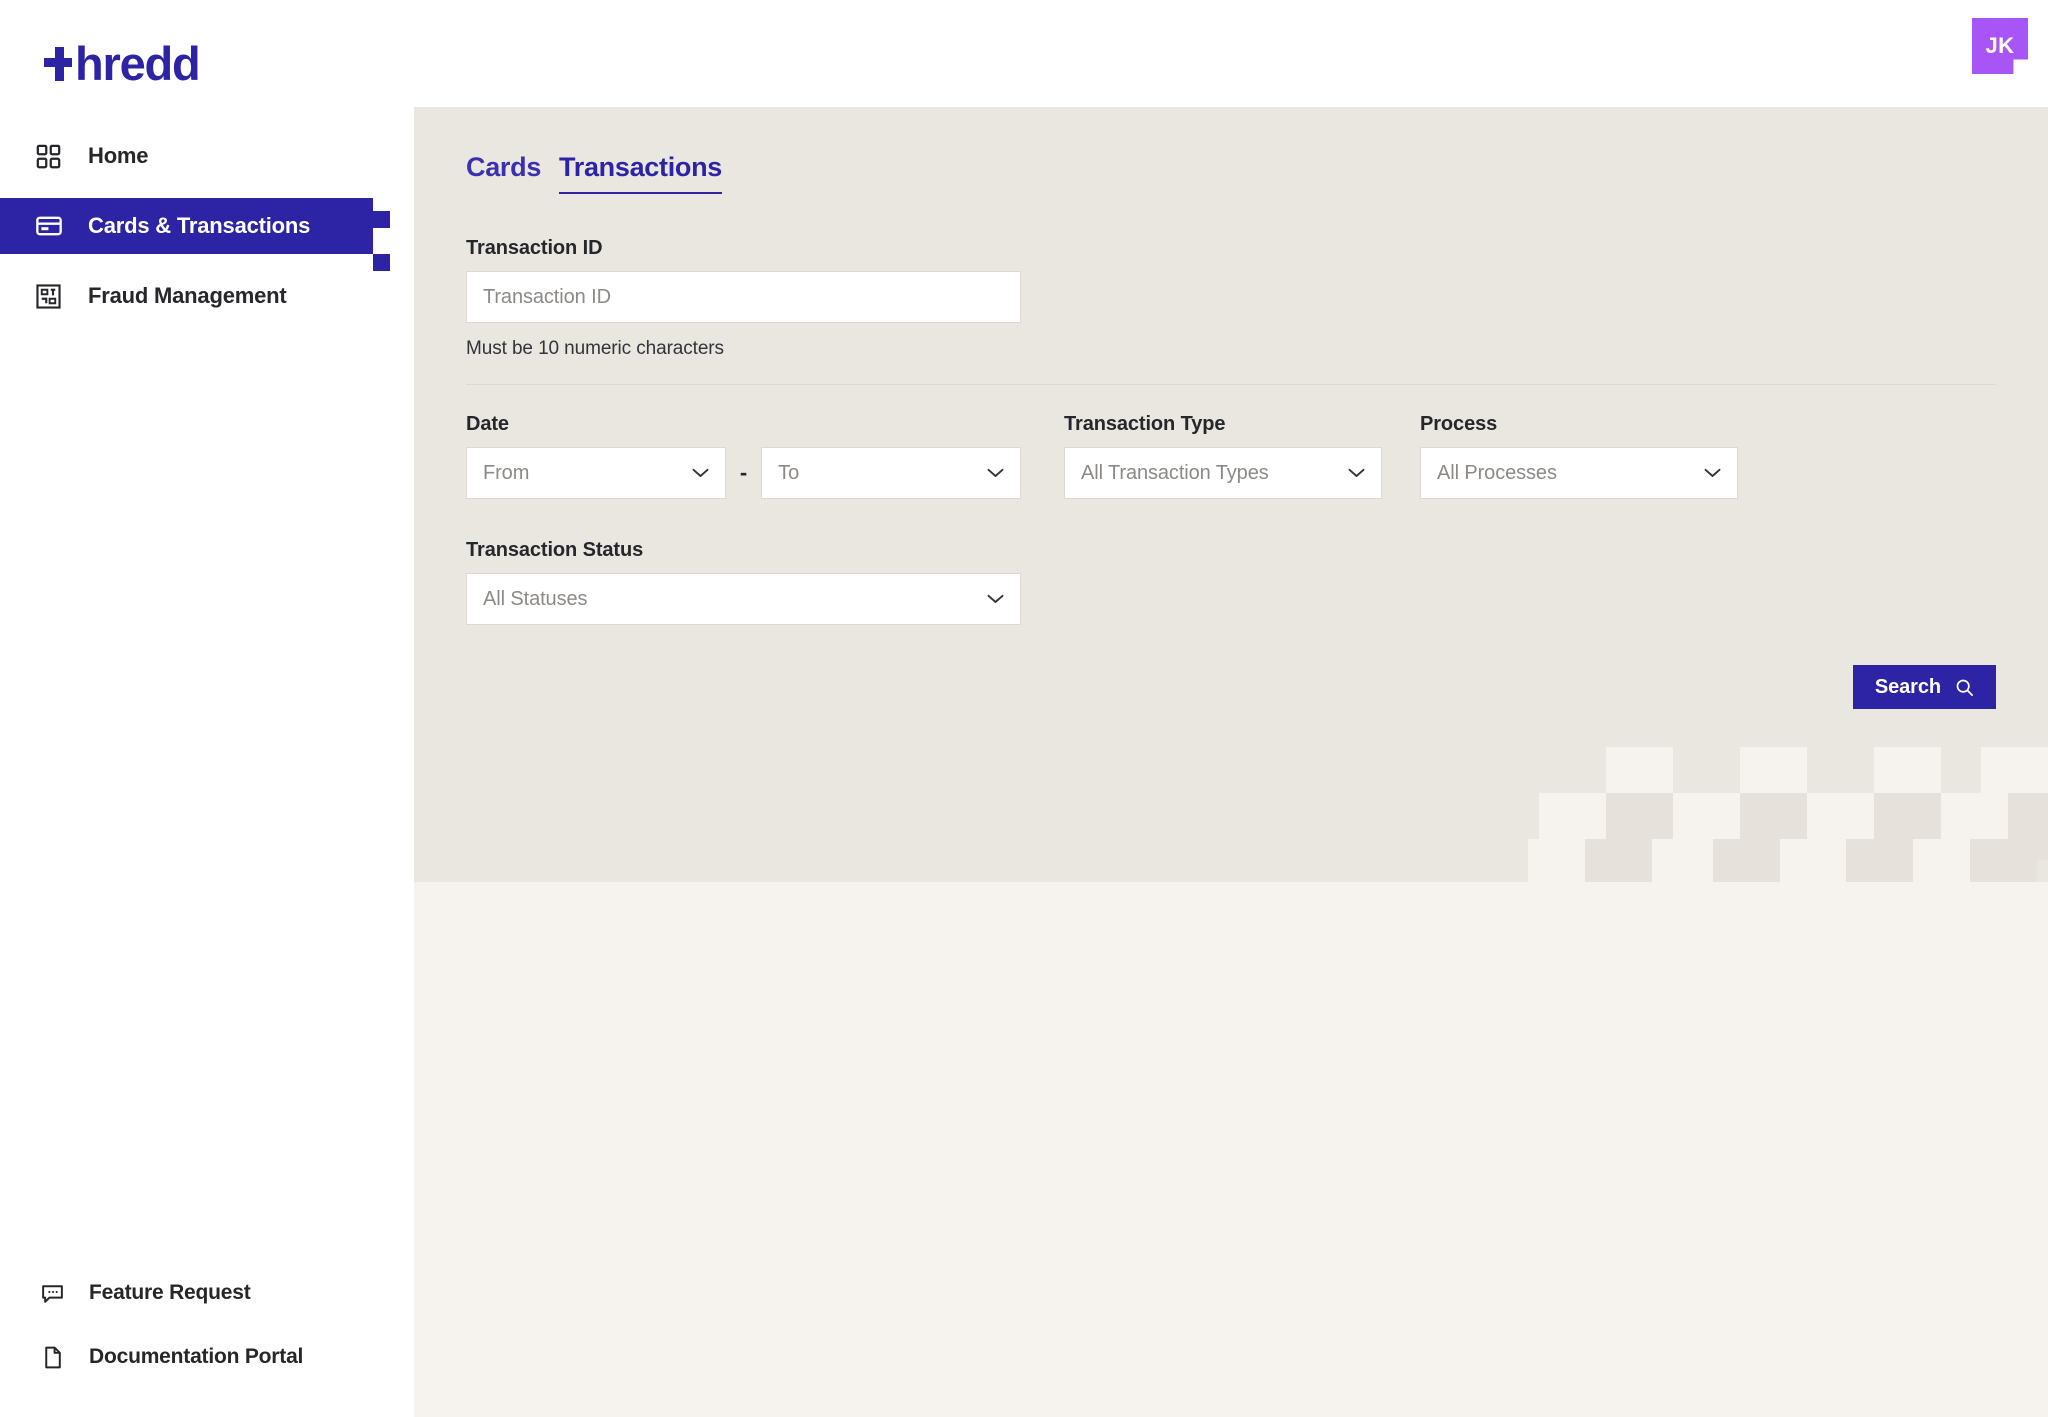 Image resolution: width=2048 pixels, height=1417 pixels. I want to click on tab-transactions: Transactions, so click(640, 173).